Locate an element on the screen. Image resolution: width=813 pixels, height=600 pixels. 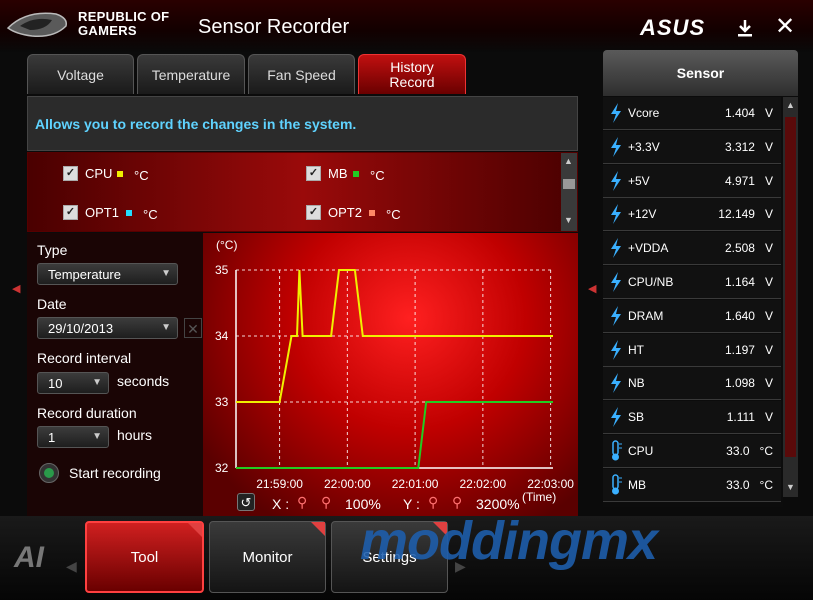
y-zoom-in-icon: ⚲ is located at coordinates (433, 502).